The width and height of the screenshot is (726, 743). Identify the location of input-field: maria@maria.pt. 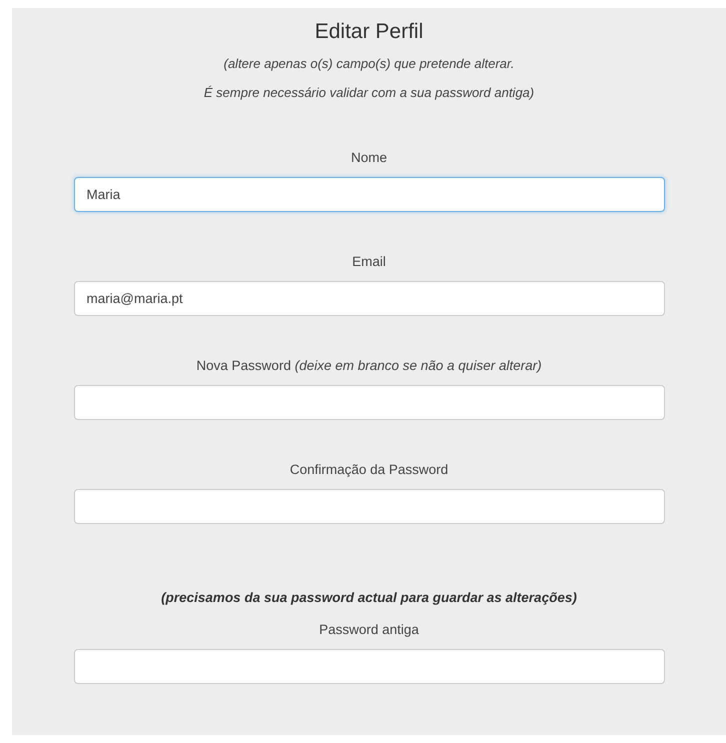
(369, 298).